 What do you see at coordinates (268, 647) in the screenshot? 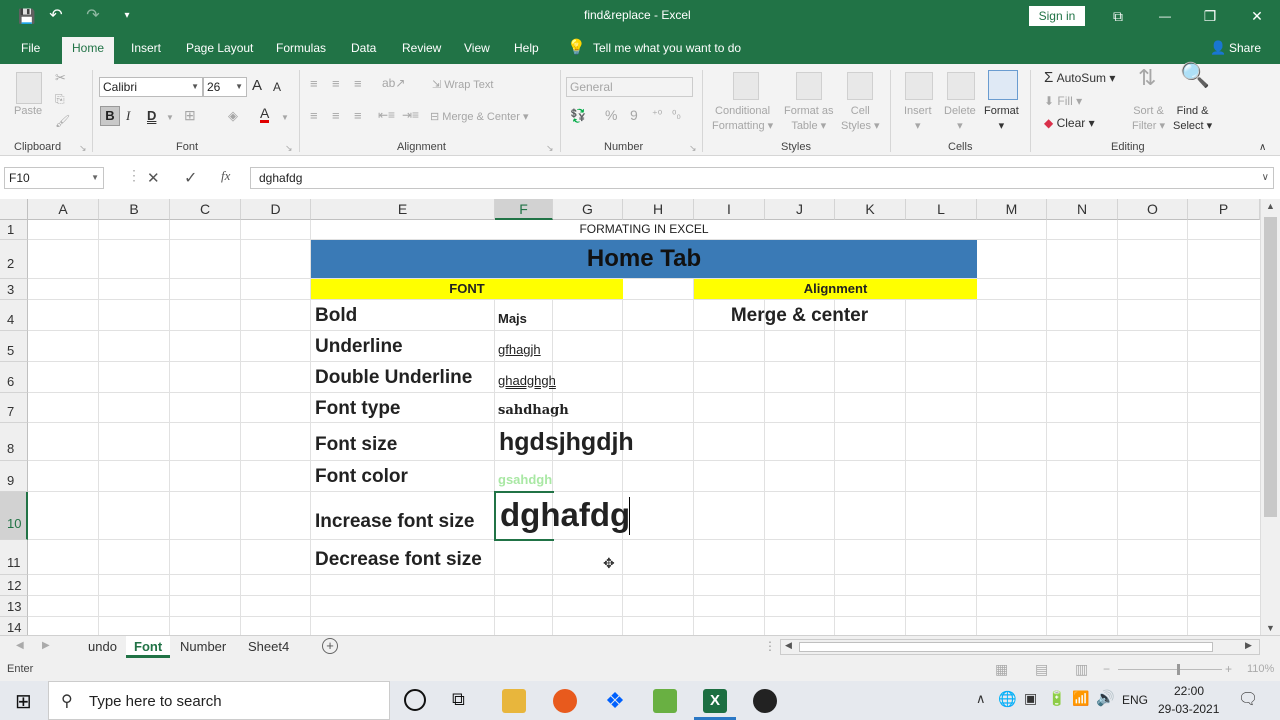
I see `sheet-tab-sheet4: Sheet4` at bounding box center [268, 647].